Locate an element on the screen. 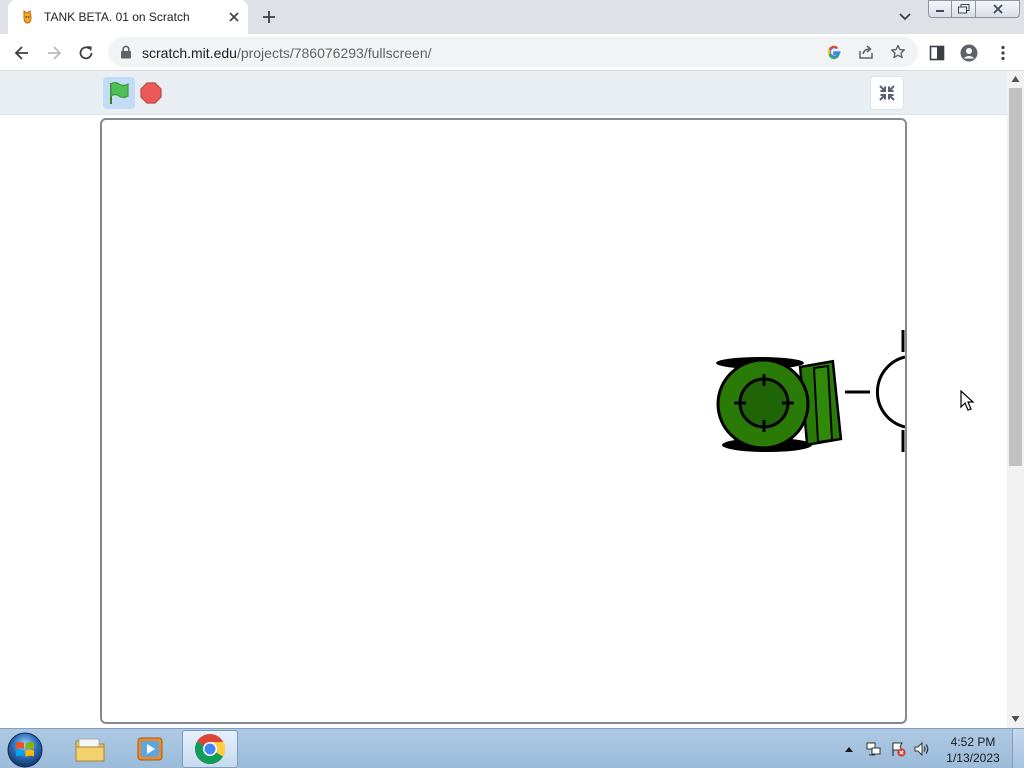  clock-time: 4:52 PM is located at coordinates (973, 742).